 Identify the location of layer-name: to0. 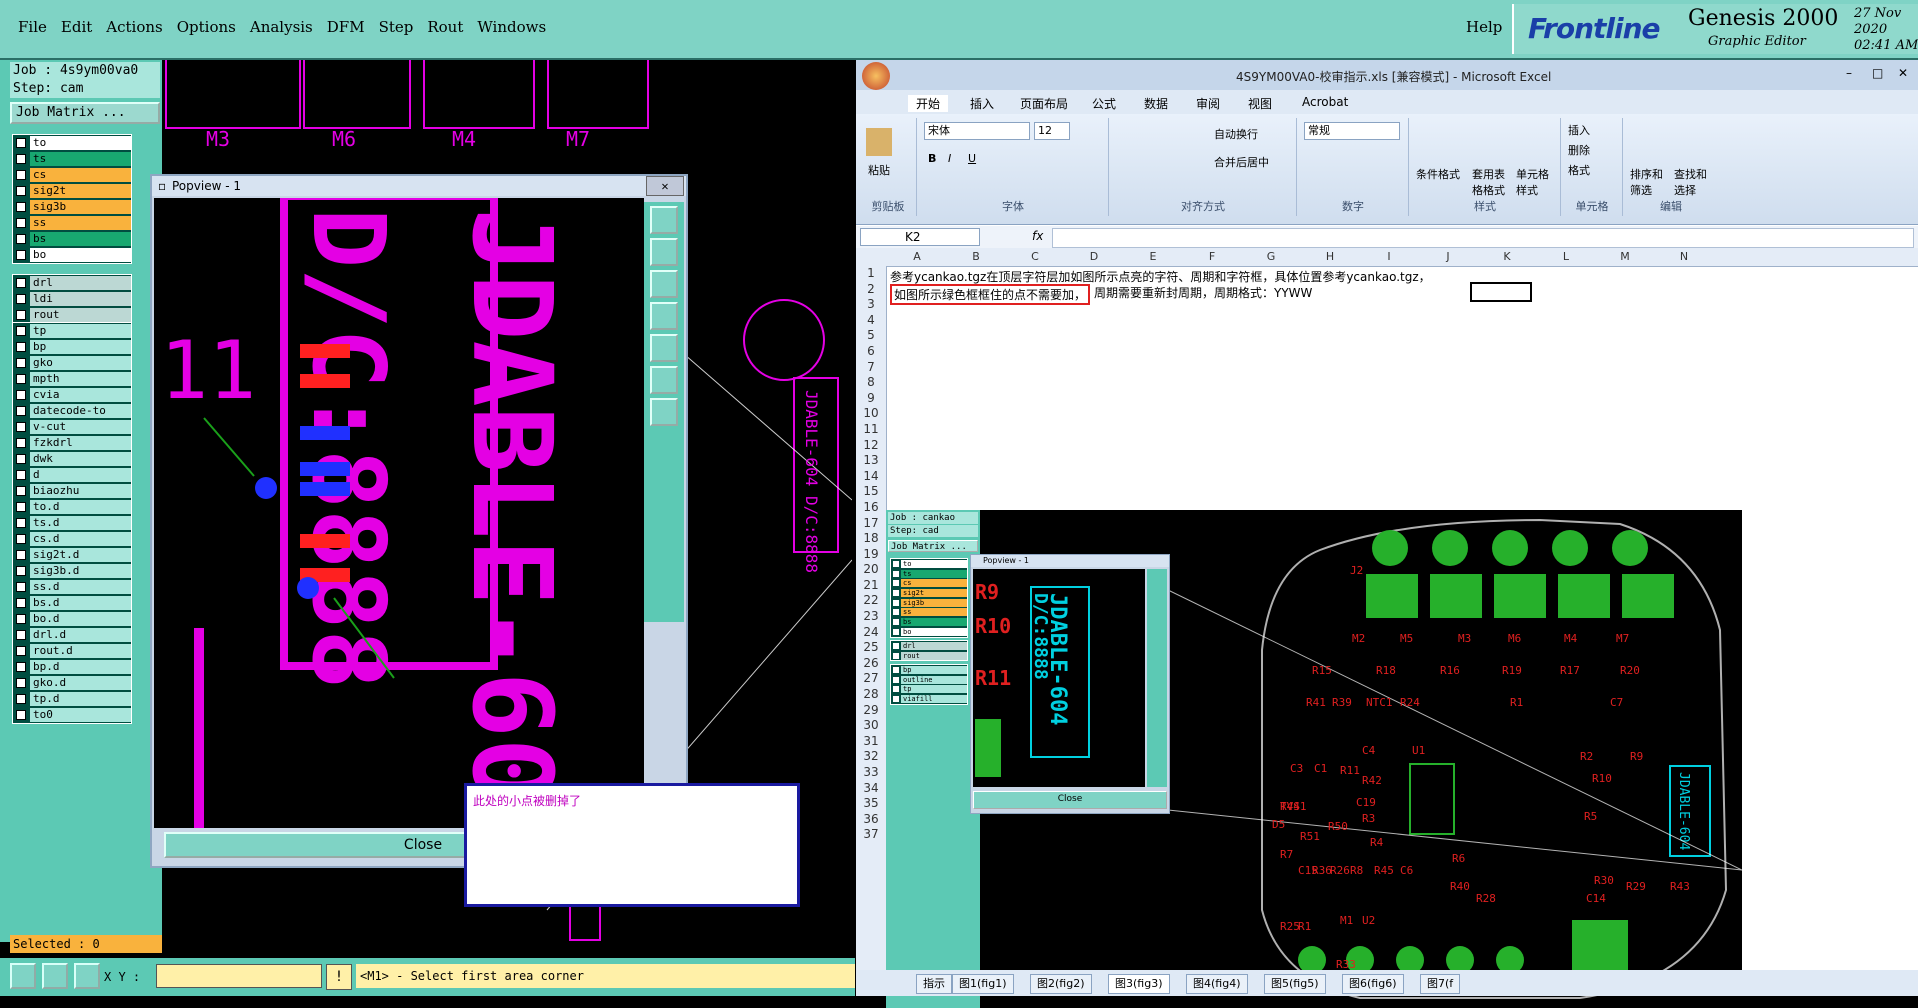
(80, 715).